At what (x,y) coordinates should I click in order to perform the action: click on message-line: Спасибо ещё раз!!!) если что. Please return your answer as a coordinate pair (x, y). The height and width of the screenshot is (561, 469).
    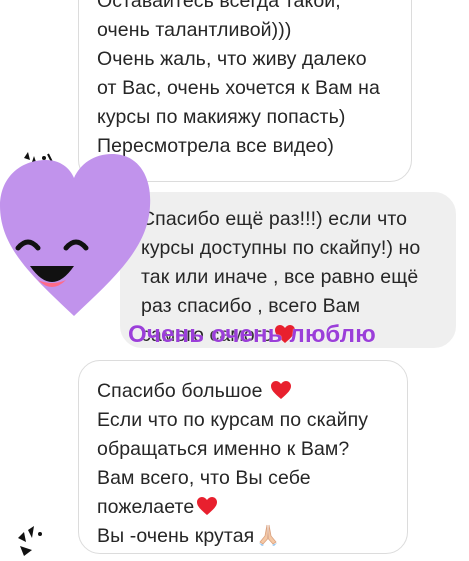
    Looking at the image, I should click on (274, 219).